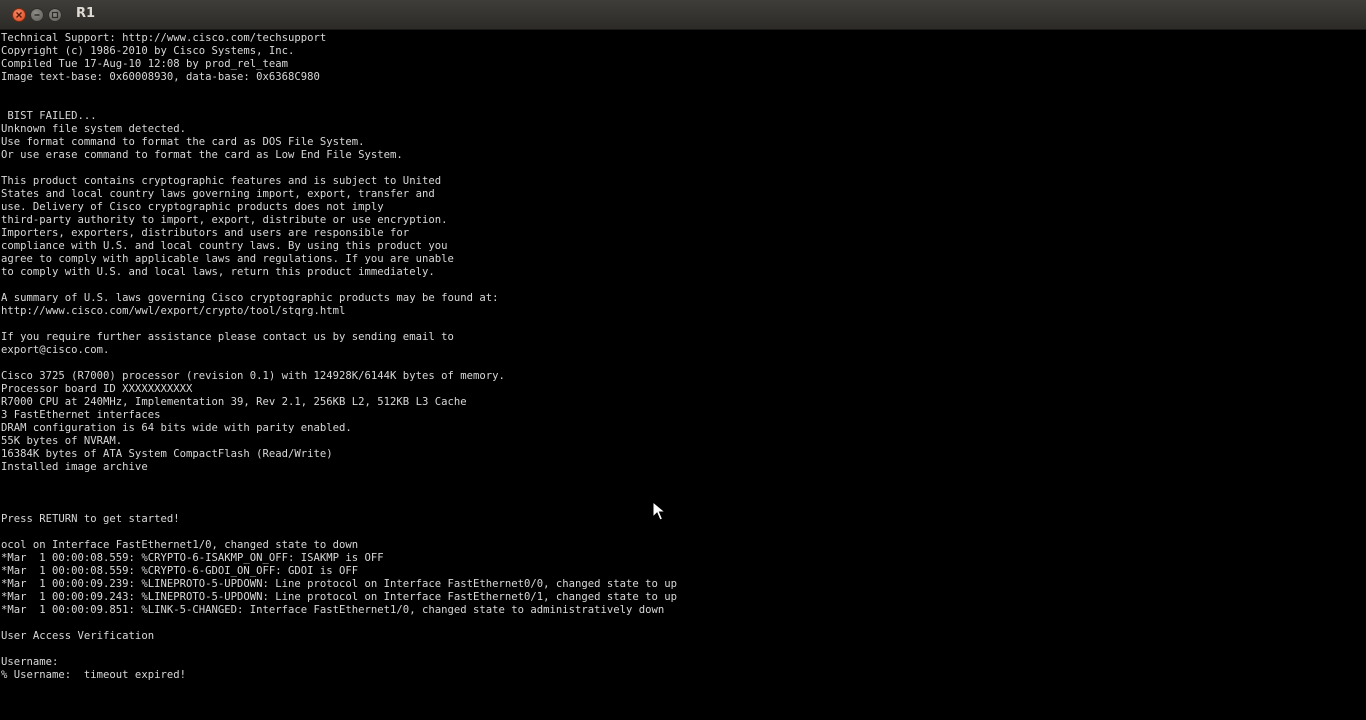  I want to click on terminal-line: Press RETURN to get started!, so click(90, 519).